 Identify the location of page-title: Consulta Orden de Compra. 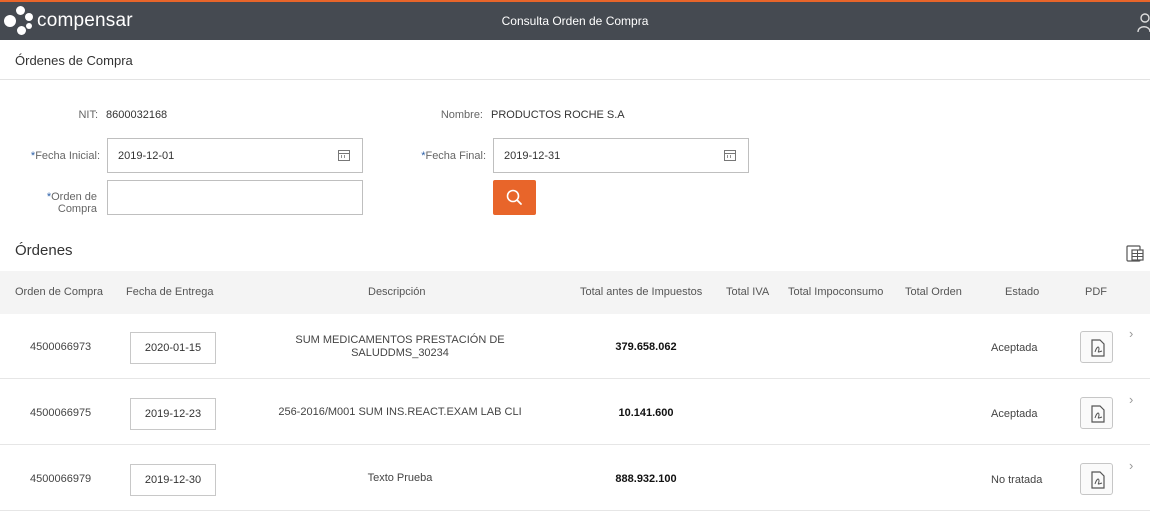
(575, 21).